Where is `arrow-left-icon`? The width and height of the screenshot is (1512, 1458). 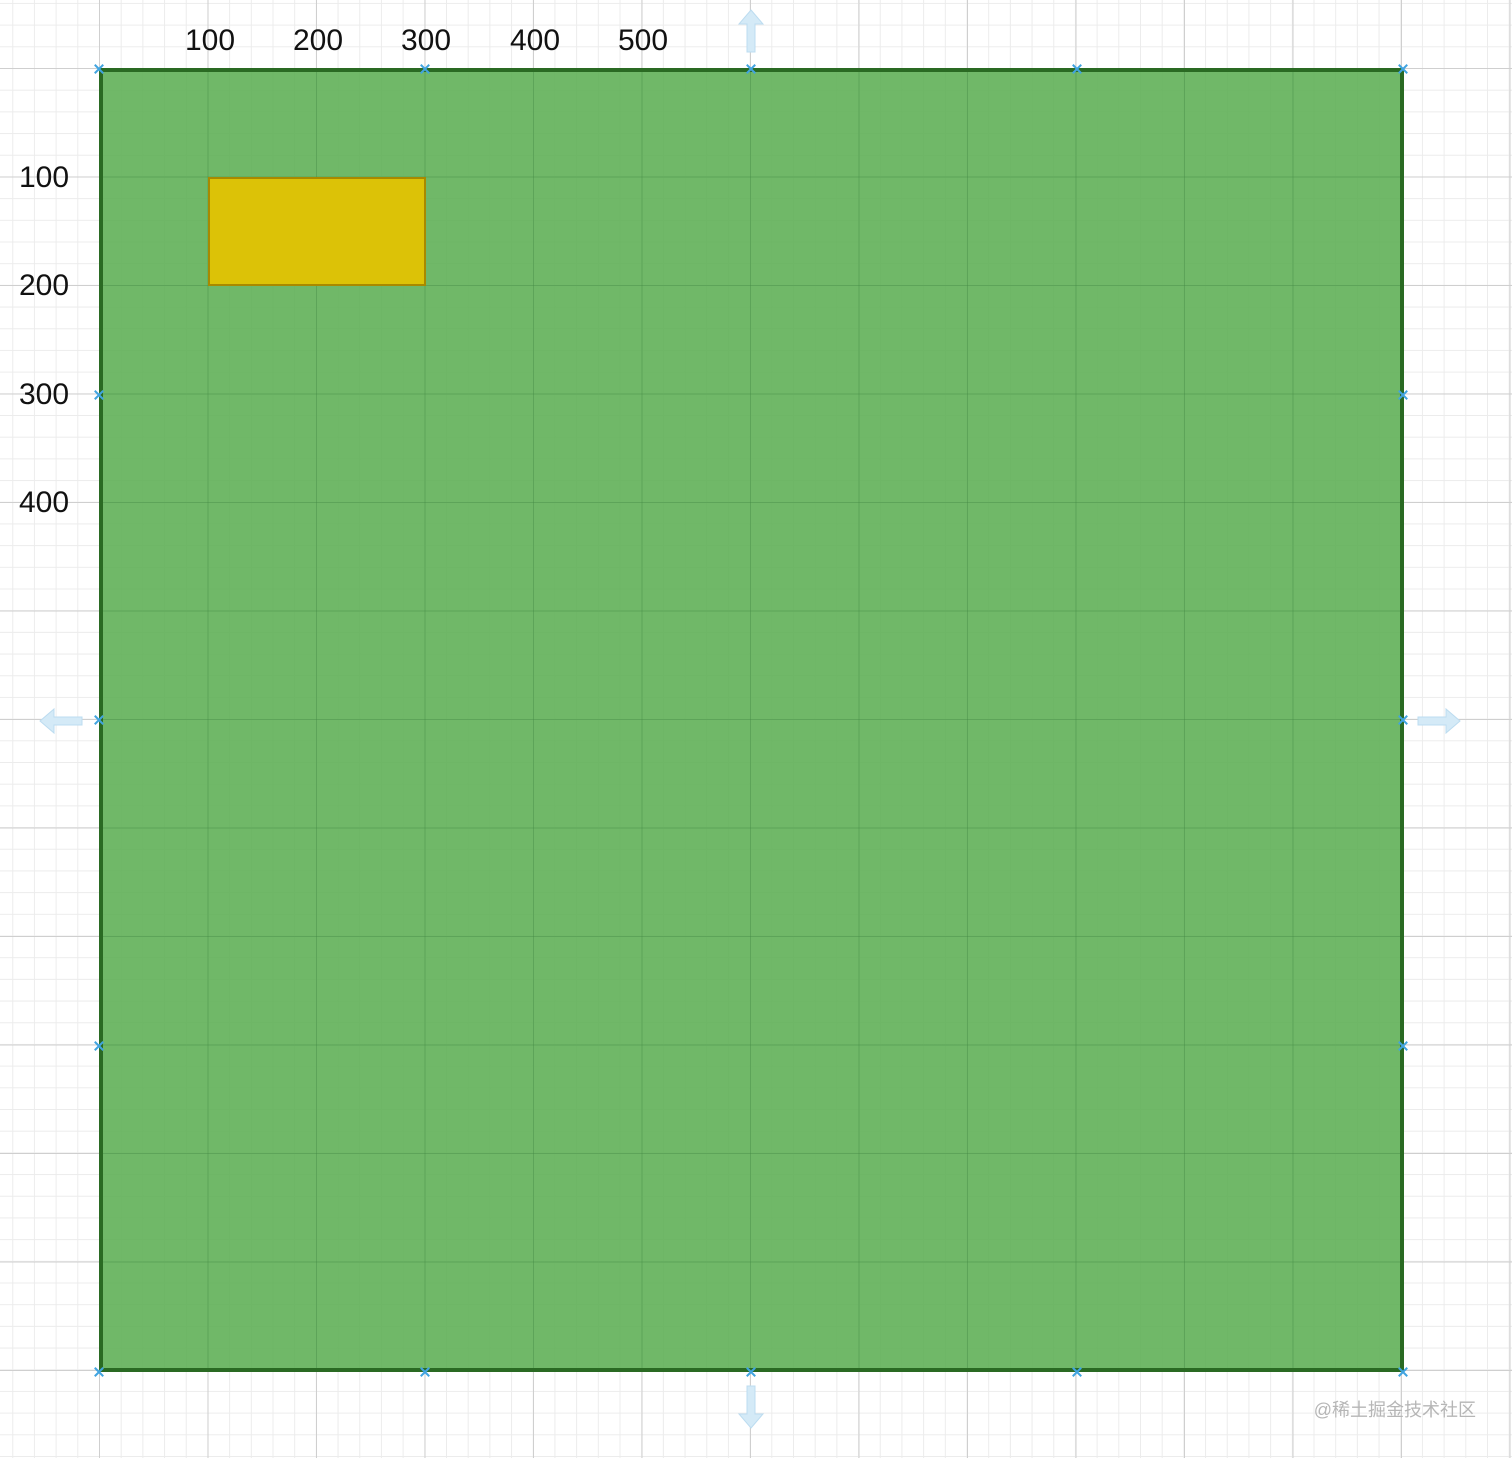 arrow-left-icon is located at coordinates (61, 721).